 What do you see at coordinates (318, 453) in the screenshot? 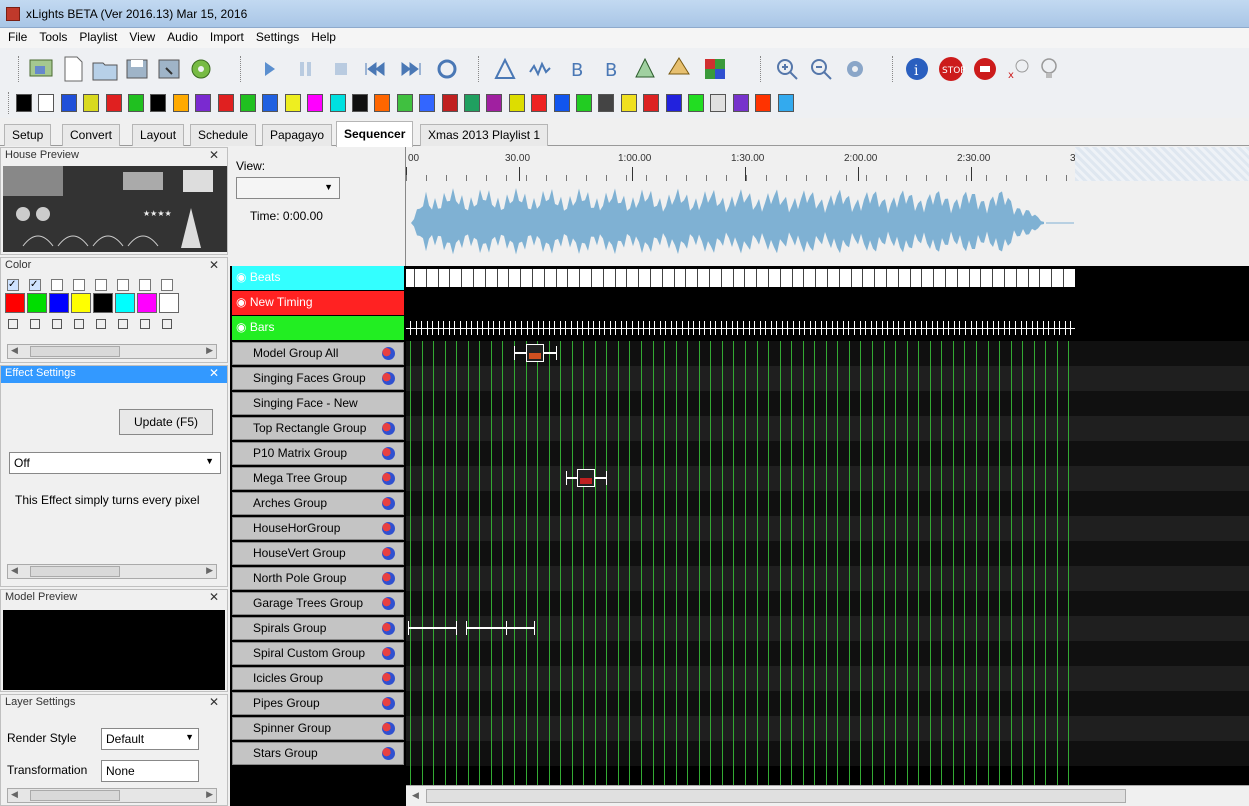
I see `model-row-label: P10 Matrix Group` at bounding box center [318, 453].